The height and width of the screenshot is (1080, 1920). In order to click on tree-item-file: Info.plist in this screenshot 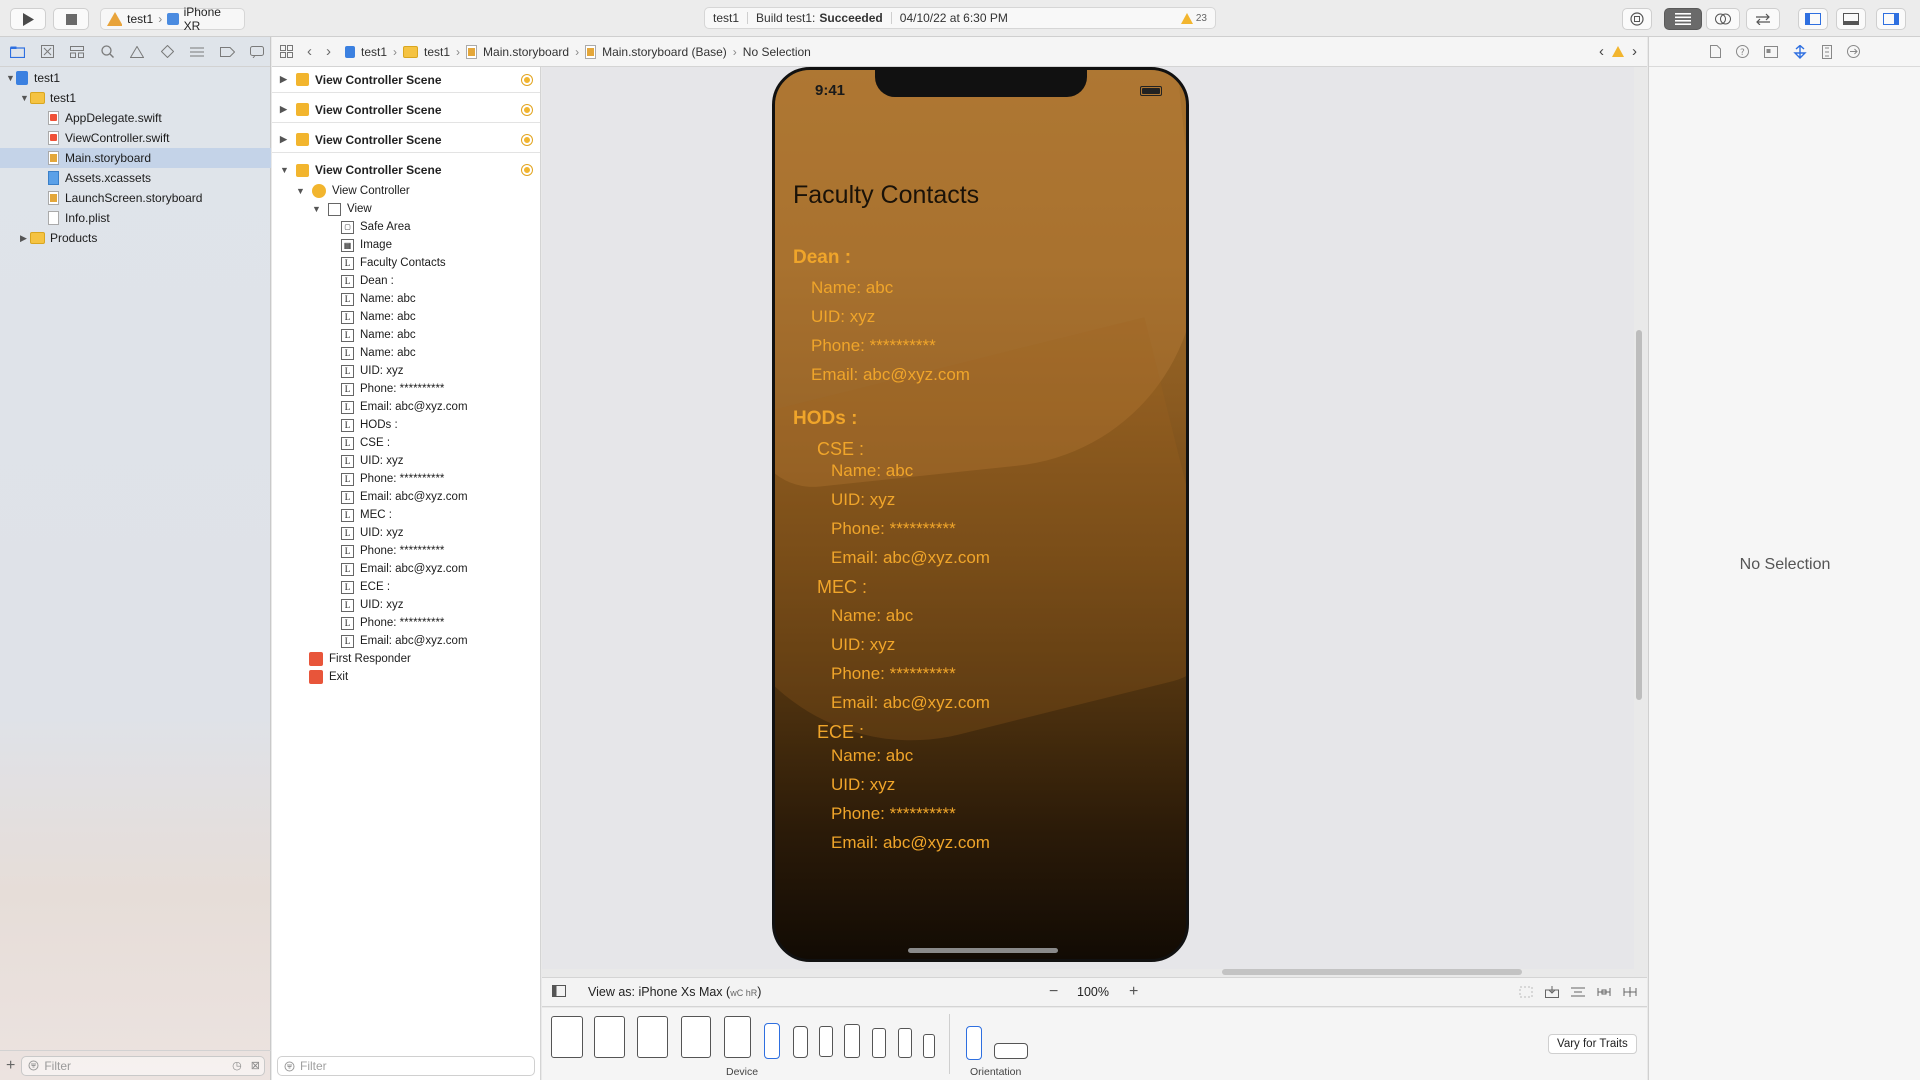, I will do `click(79, 218)`.